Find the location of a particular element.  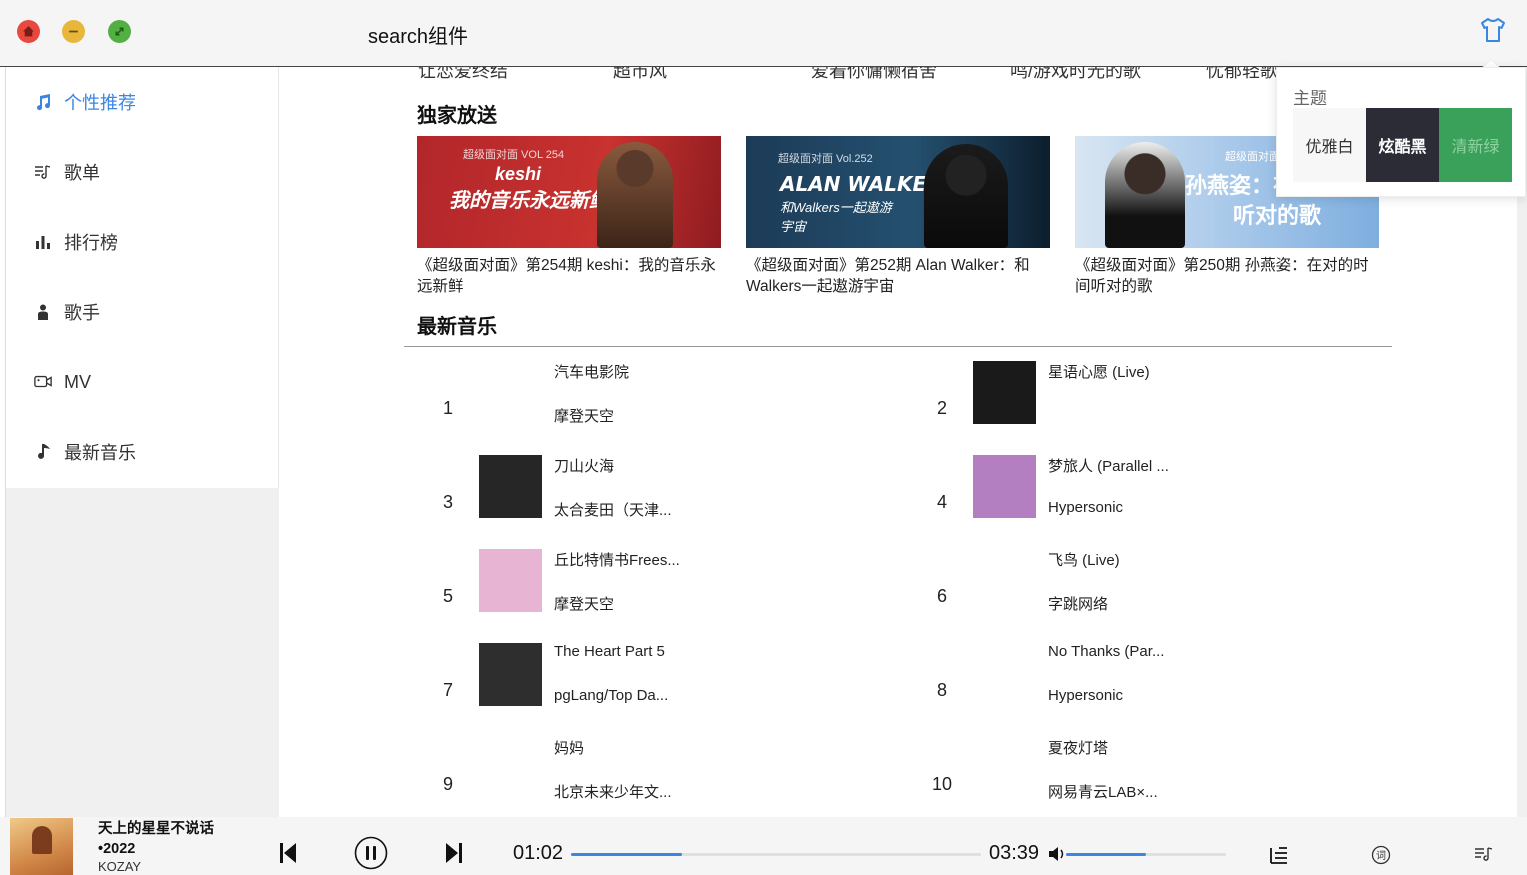

previous-button is located at coordinates (288, 855).